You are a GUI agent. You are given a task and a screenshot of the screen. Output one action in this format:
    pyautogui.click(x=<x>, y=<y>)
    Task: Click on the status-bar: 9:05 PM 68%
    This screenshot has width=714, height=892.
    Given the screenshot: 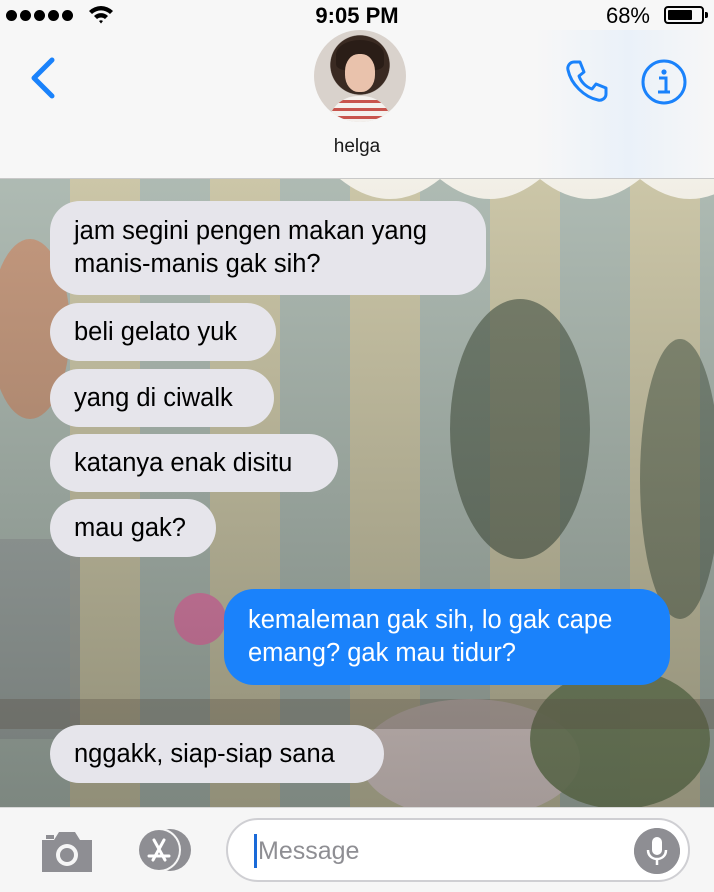 What is the action you would take?
    pyautogui.click(x=357, y=15)
    